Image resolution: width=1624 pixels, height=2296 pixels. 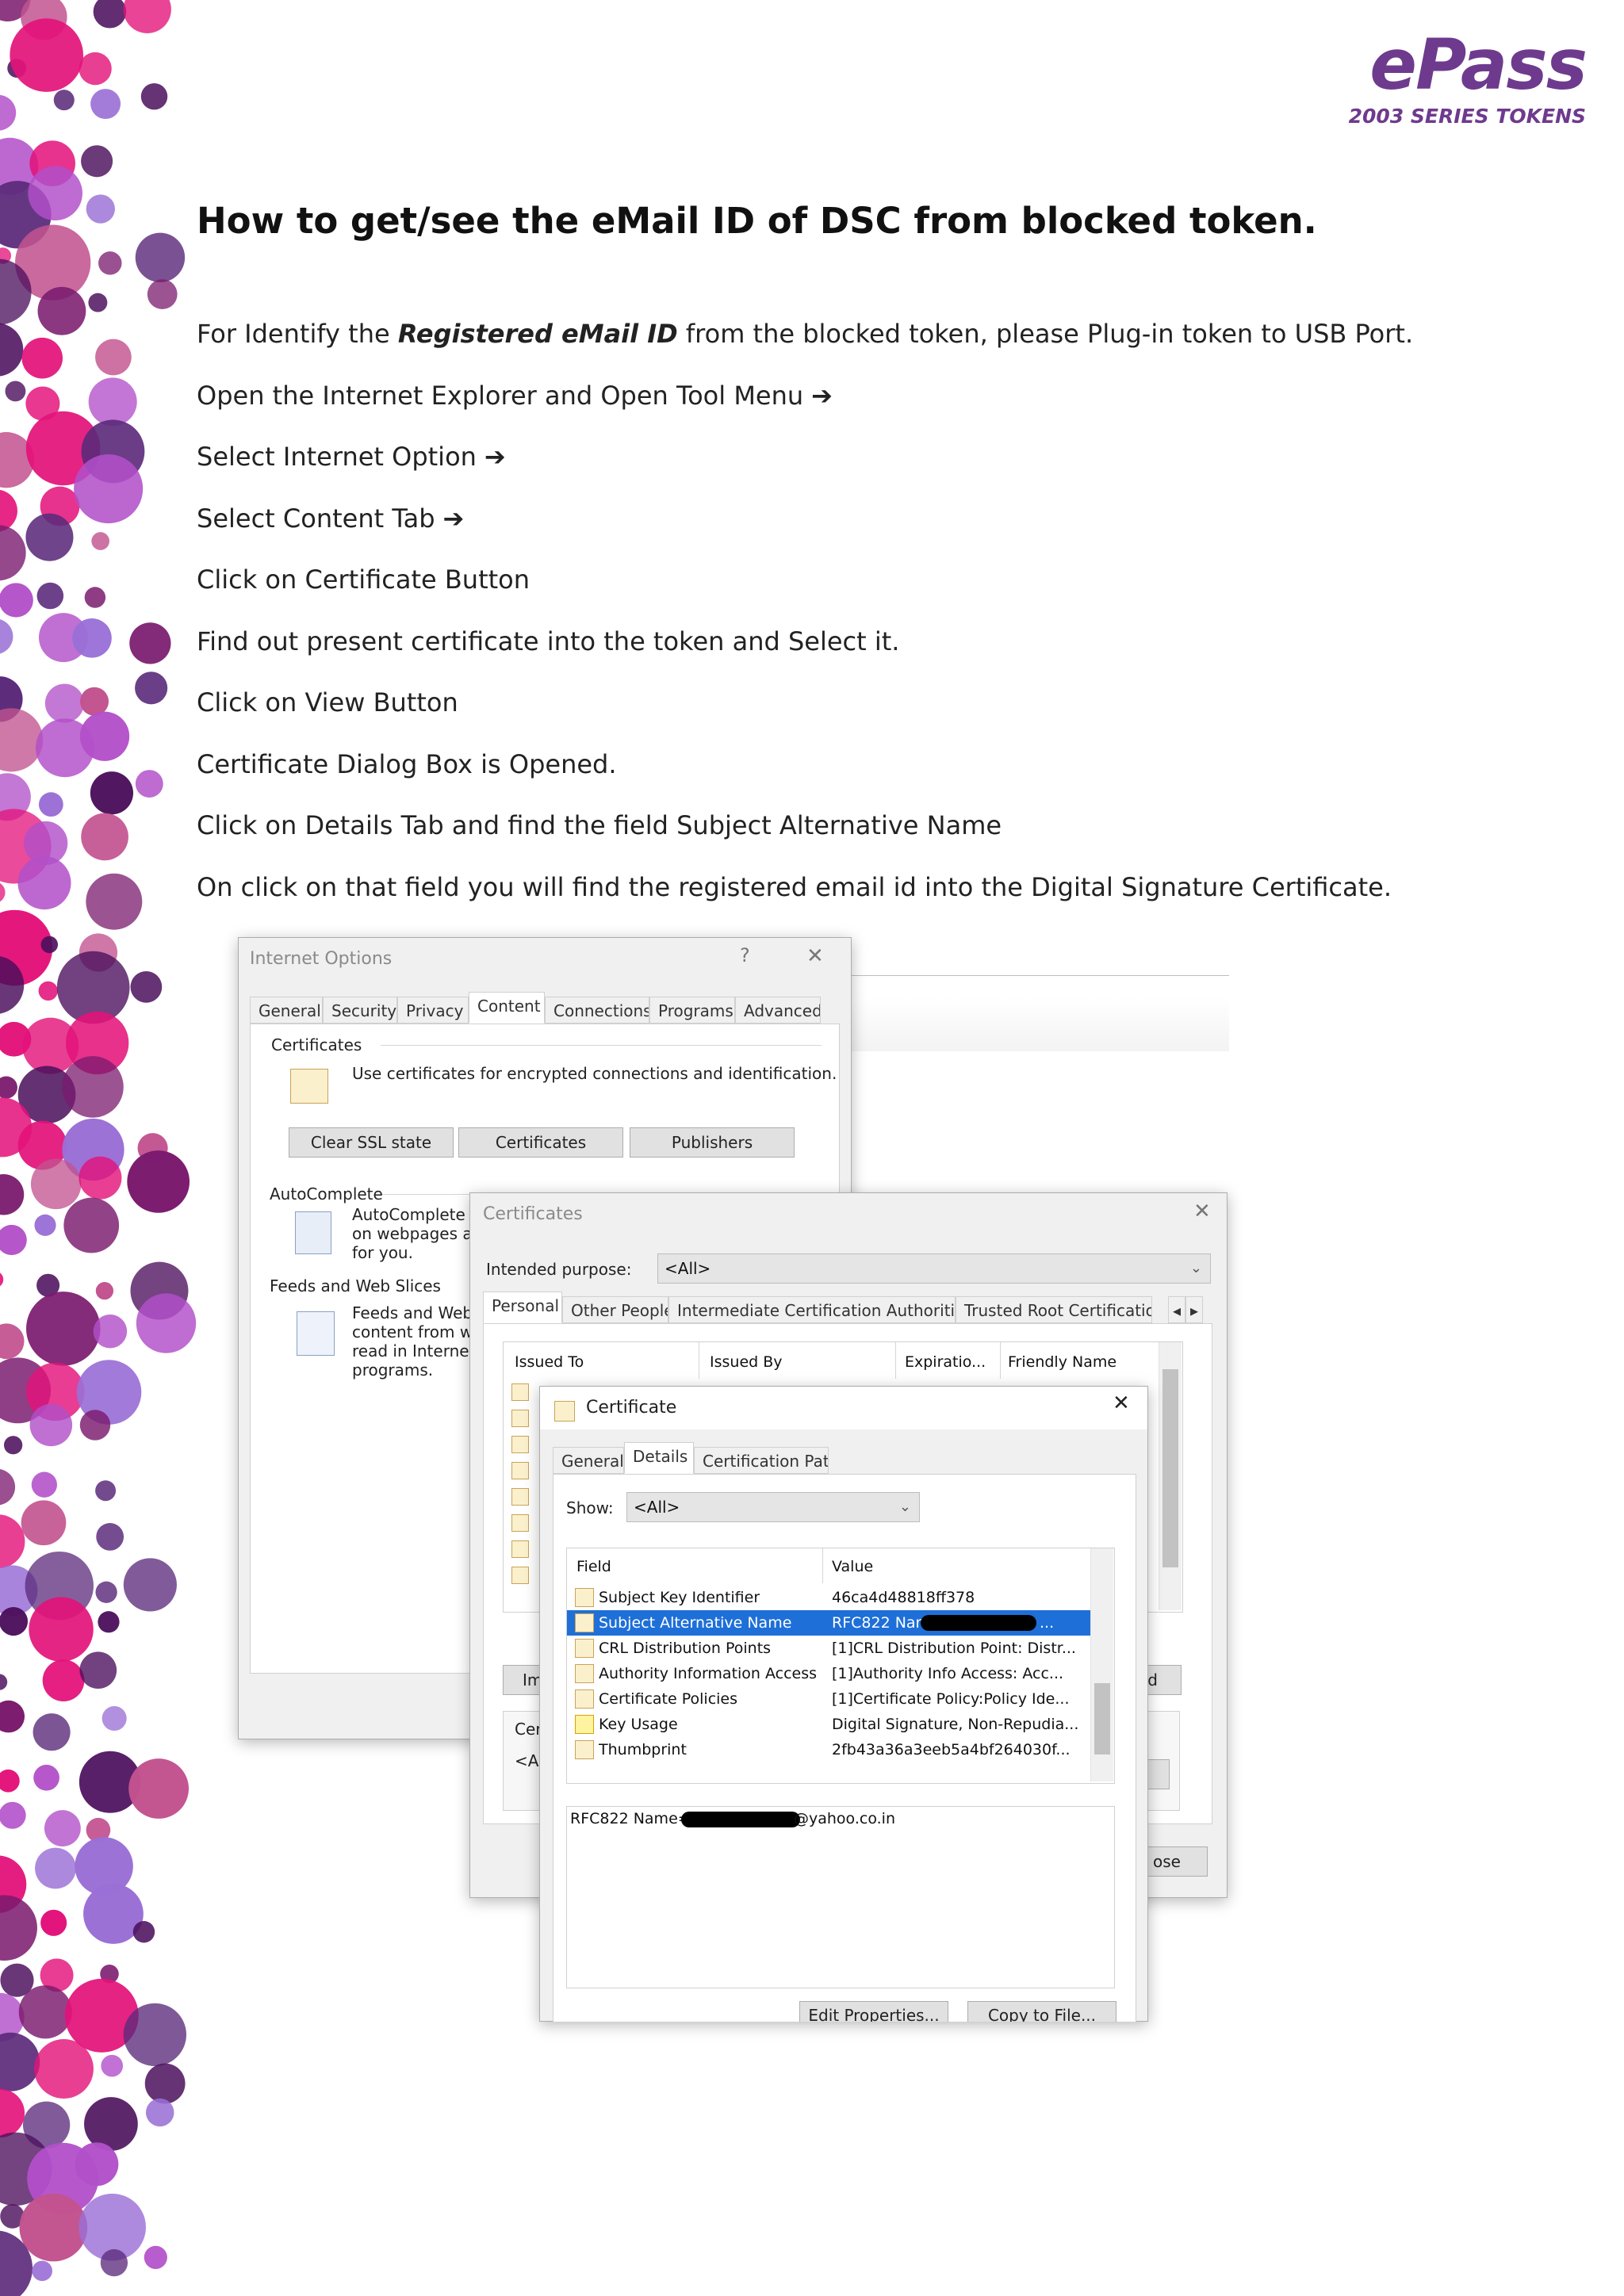 I want to click on tab-personal: Personal, so click(x=522, y=1307).